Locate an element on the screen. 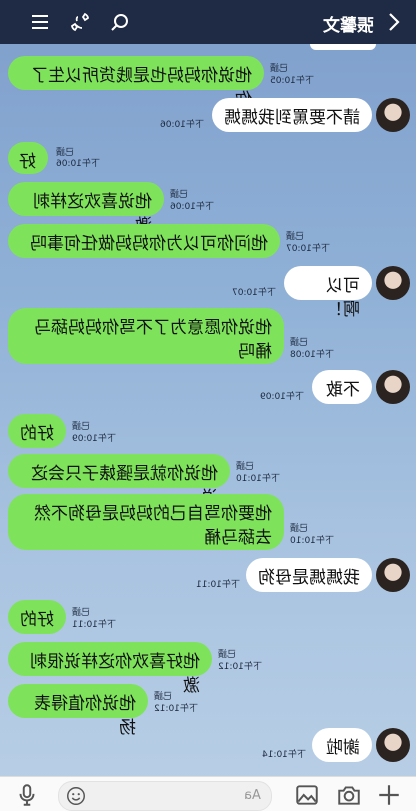 The height and width of the screenshot is (811, 416). timestamp: 下午10:08 is located at coordinates (312, 355).